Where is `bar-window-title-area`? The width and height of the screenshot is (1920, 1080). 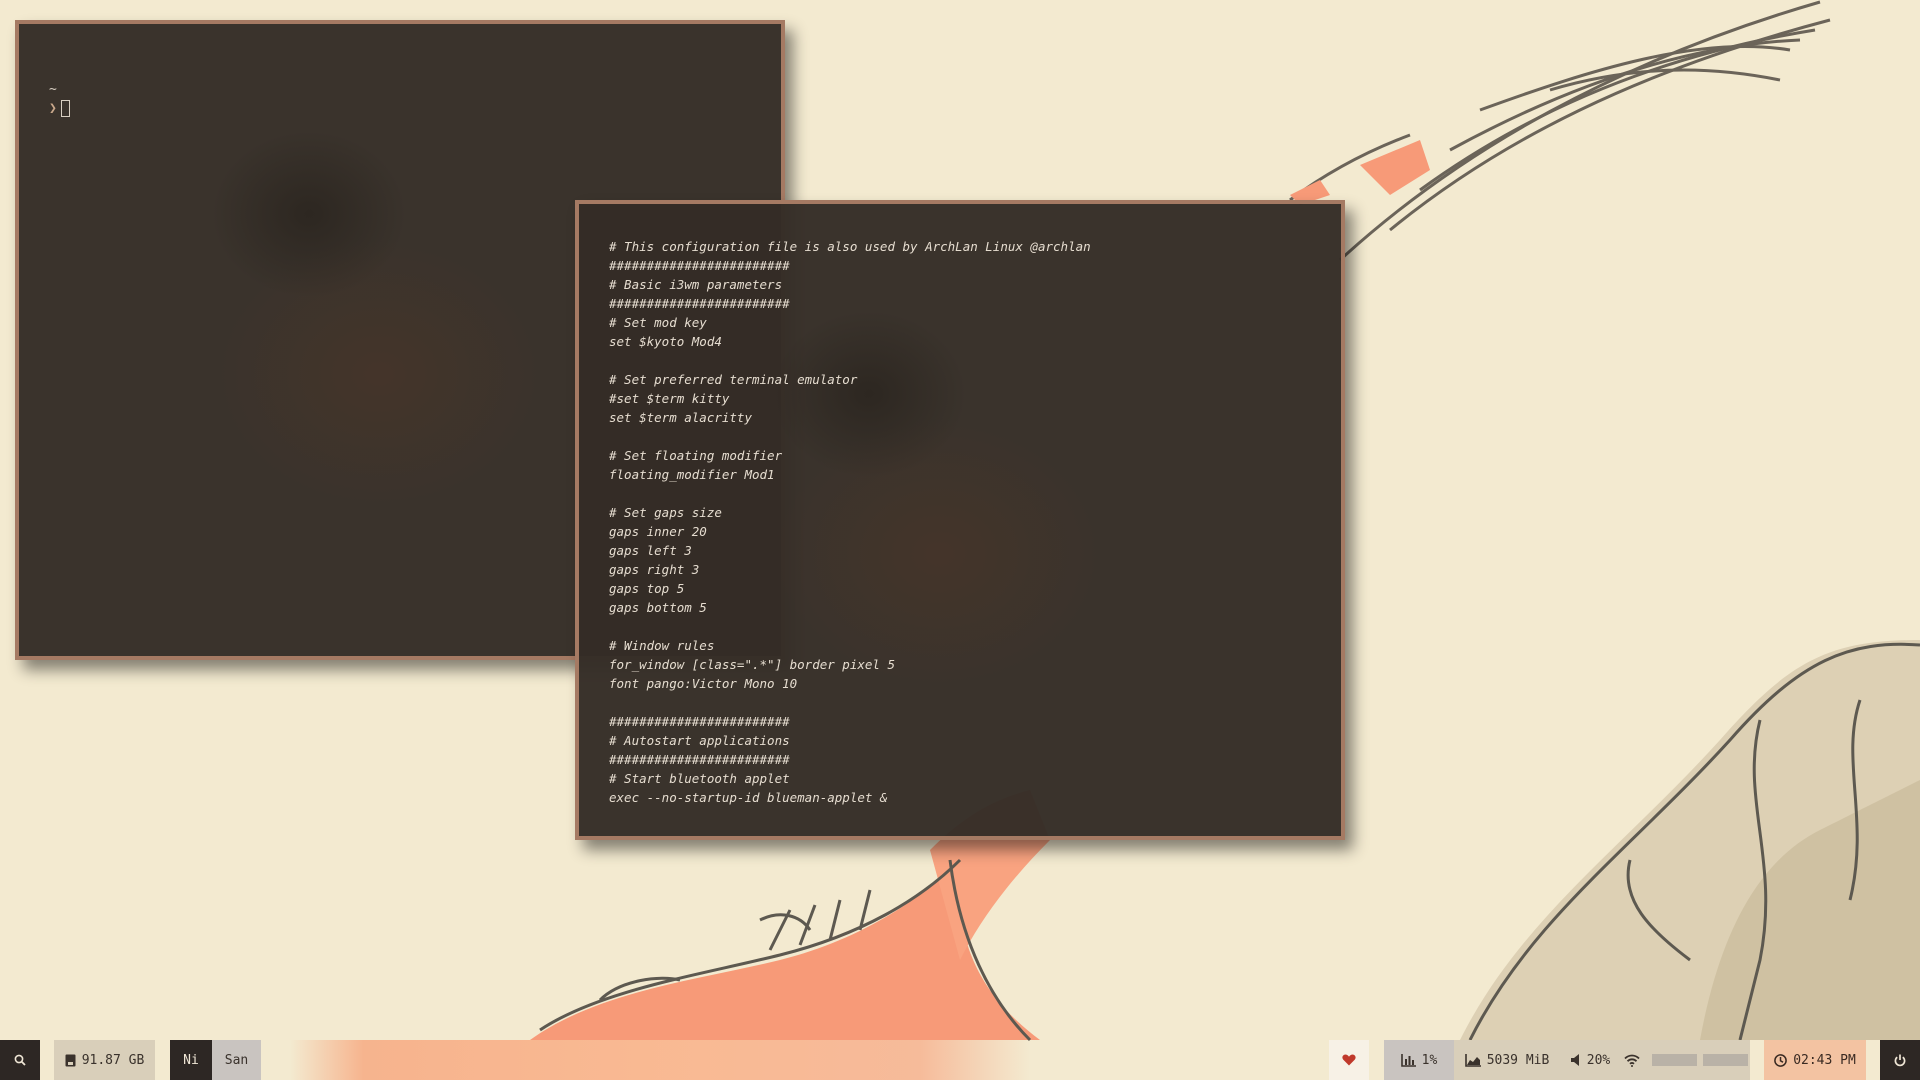
bar-window-title-area is located at coordinates (660, 1060).